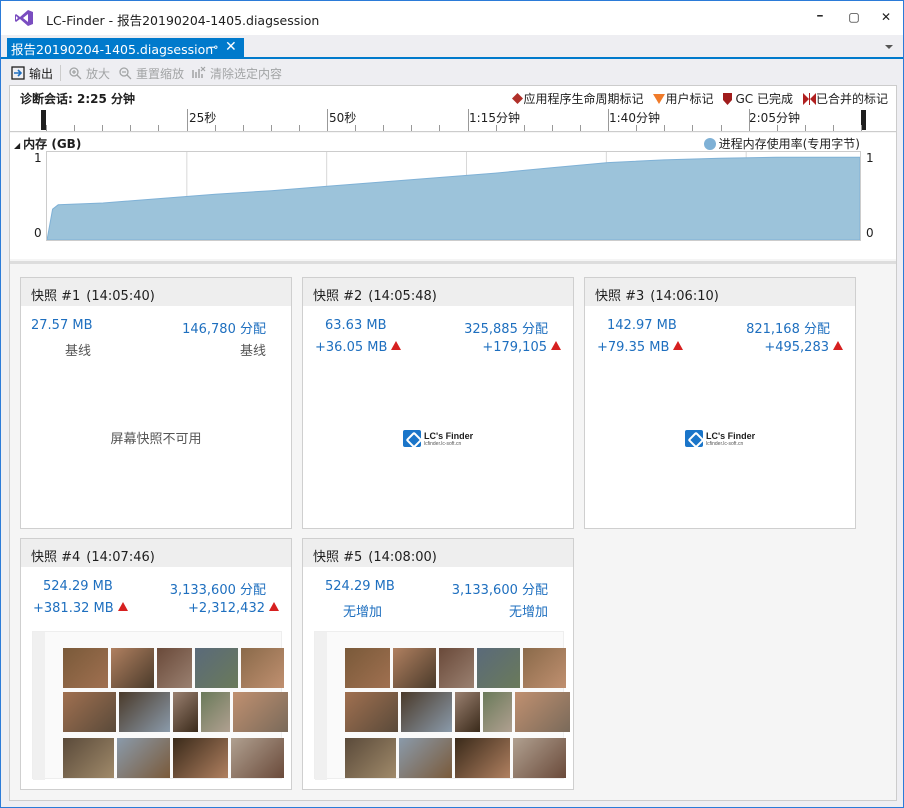  Describe the element at coordinates (809, 98) in the screenshot. I see `merged-marker-icon` at that location.